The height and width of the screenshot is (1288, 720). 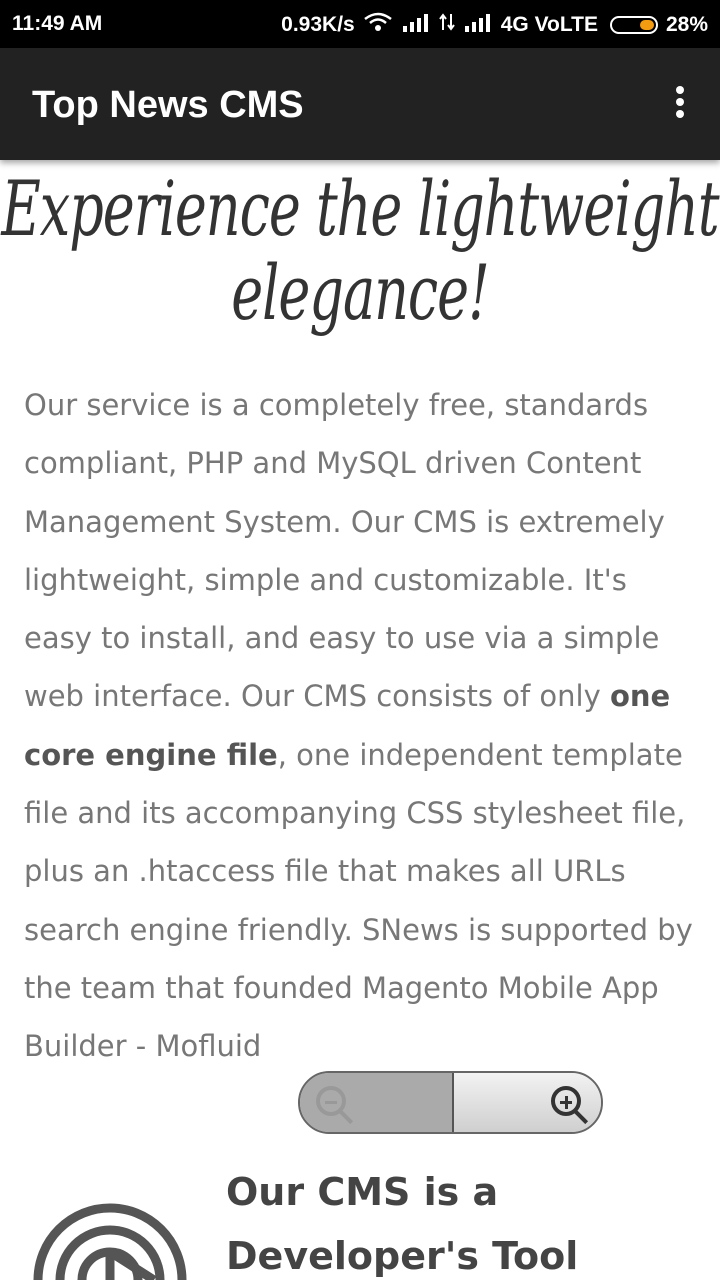 I want to click on app-bar: Top News CMS, so click(x=360, y=104).